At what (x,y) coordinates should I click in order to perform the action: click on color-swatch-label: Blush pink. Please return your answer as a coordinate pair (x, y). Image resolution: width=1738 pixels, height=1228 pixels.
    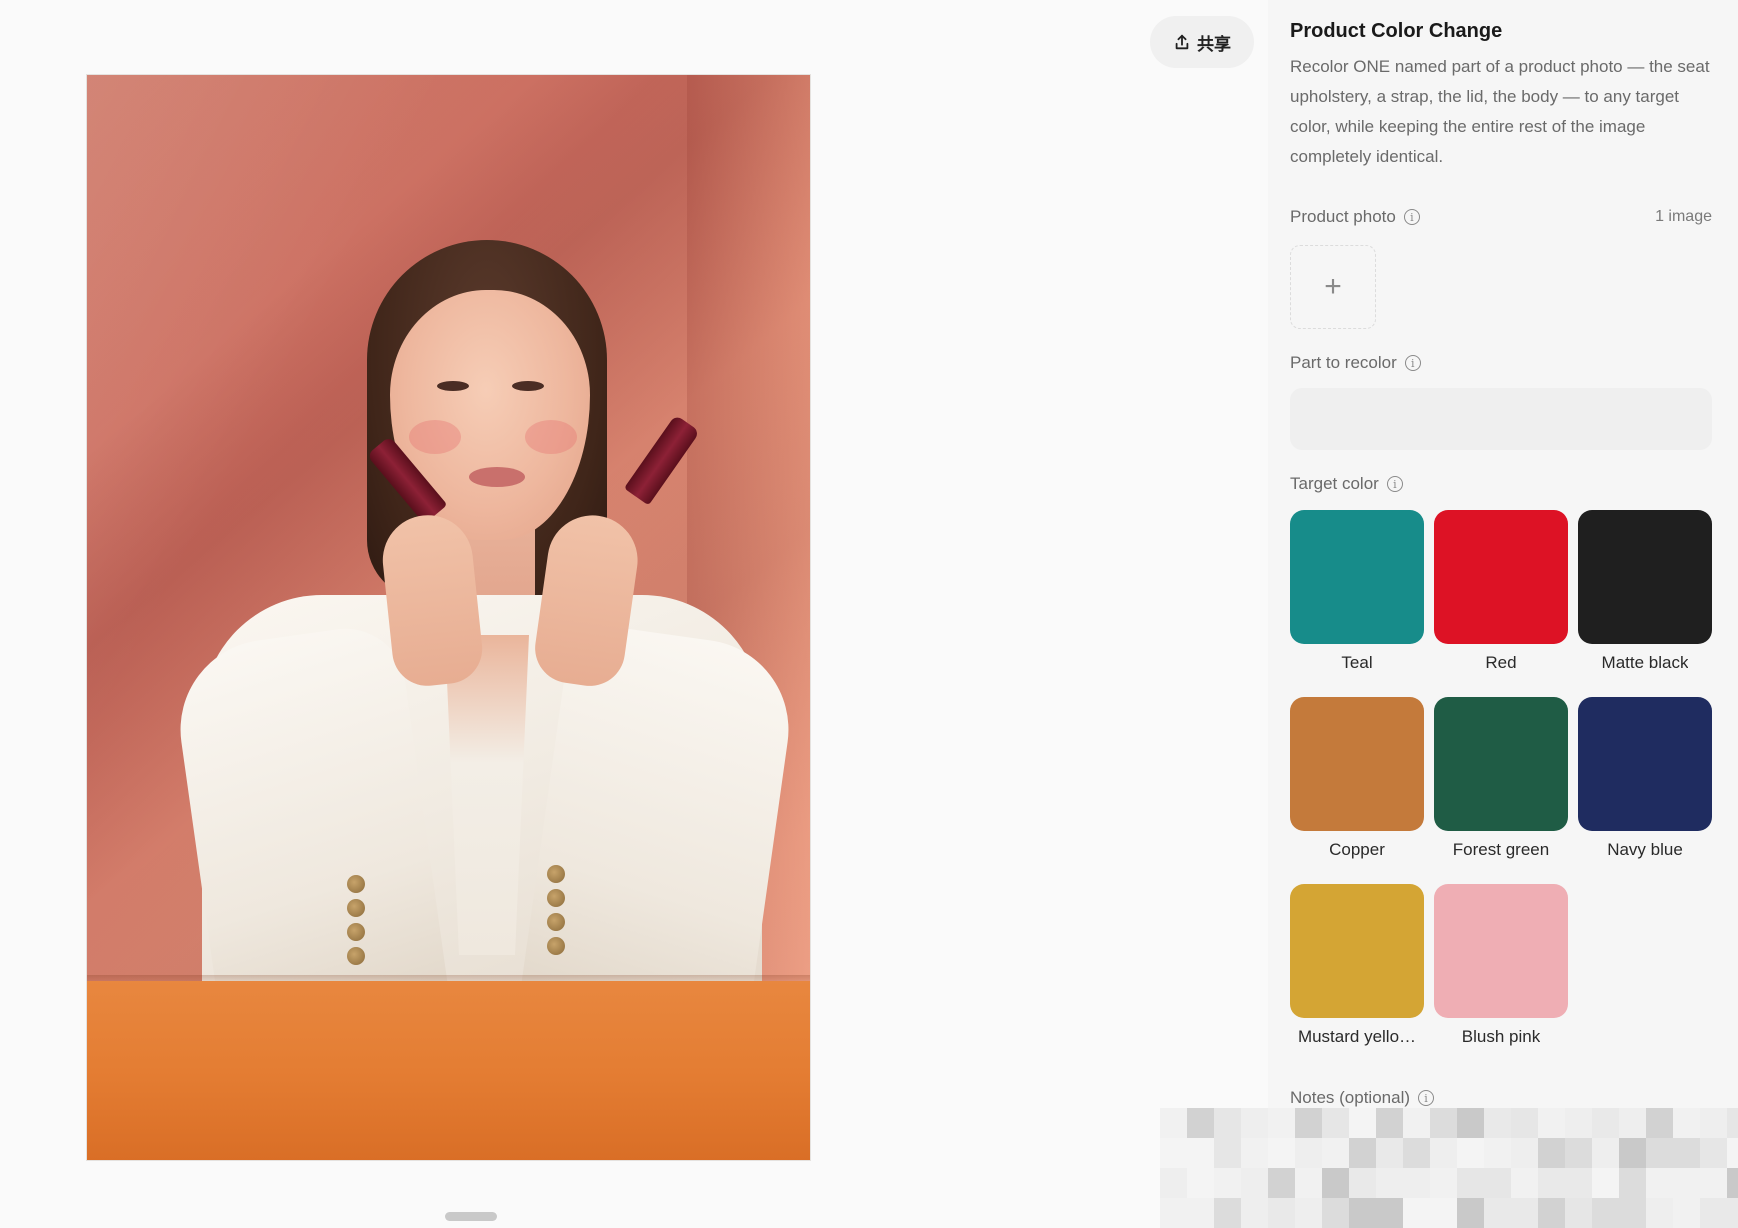
    Looking at the image, I should click on (1501, 1036).